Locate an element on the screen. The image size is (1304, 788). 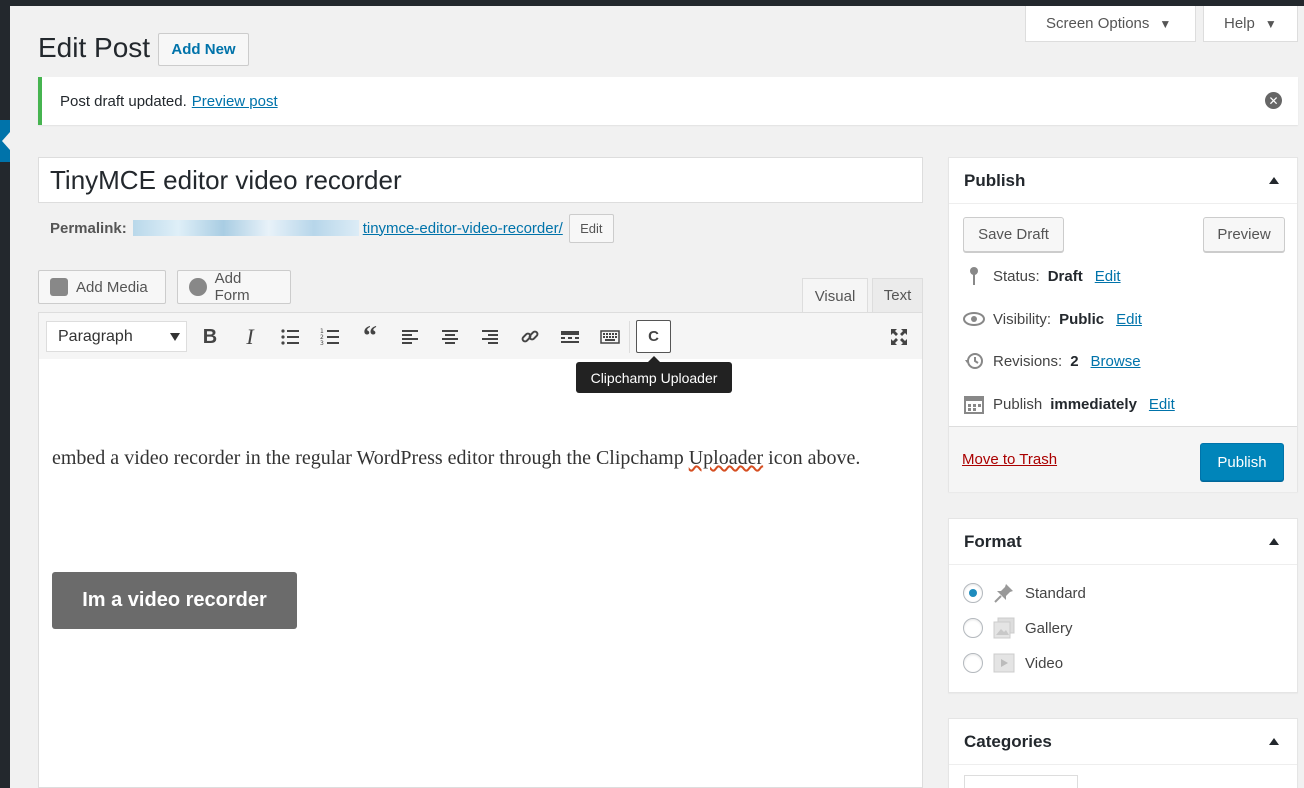
format-radio-video is located at coordinates (973, 663).